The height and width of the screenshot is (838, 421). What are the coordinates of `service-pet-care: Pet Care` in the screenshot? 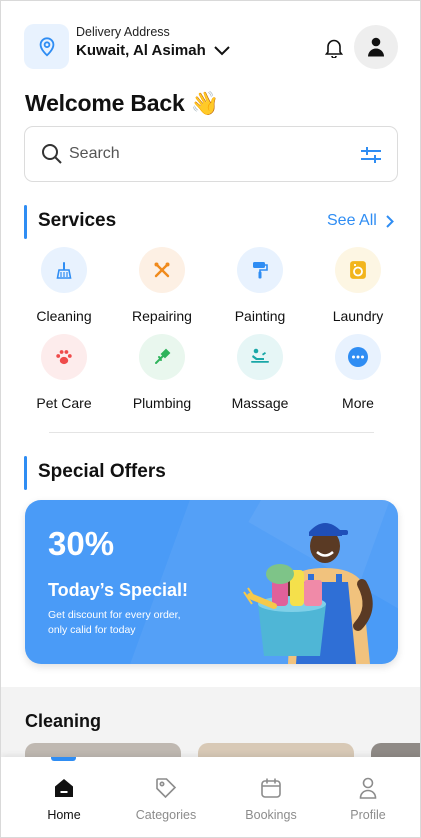 It's located at (64, 372).